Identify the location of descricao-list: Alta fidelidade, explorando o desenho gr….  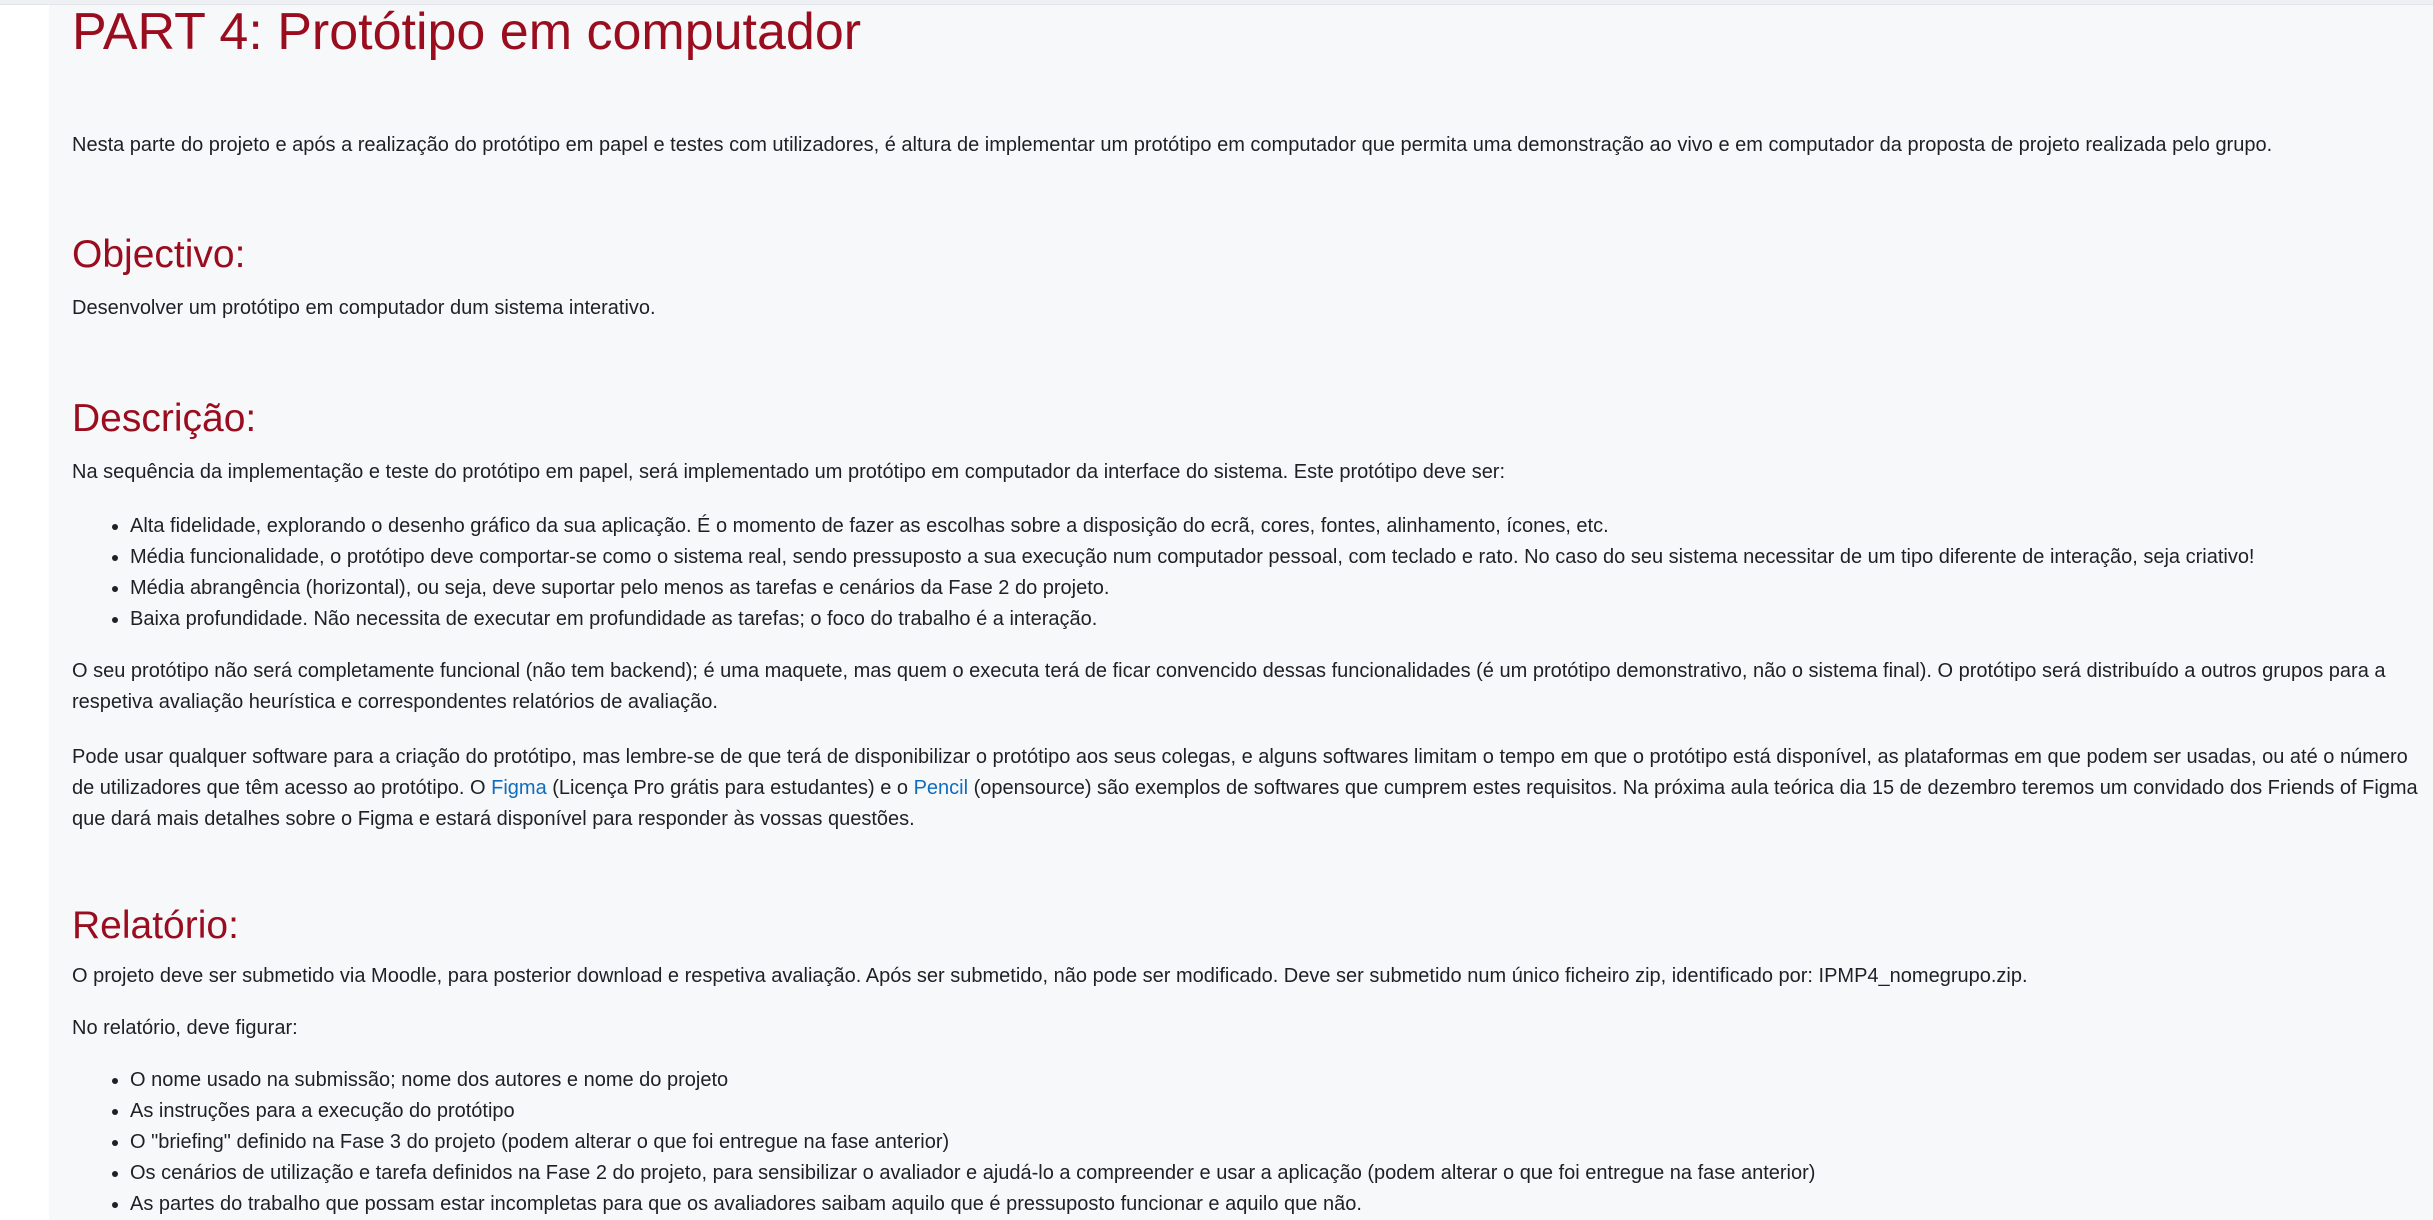
(1163, 573).